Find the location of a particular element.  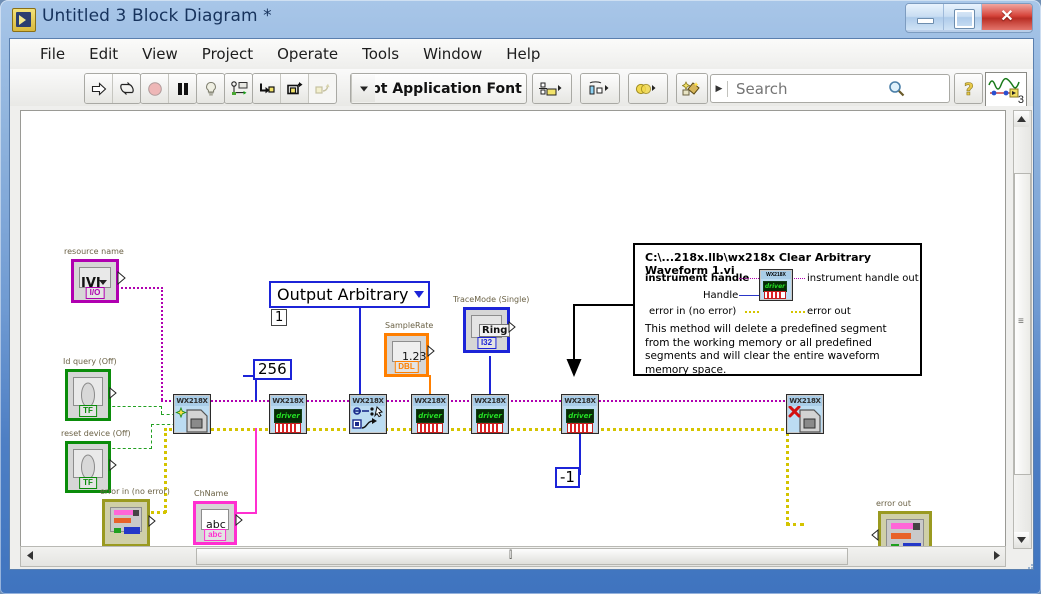

close-icon is located at coordinates (804, 419).